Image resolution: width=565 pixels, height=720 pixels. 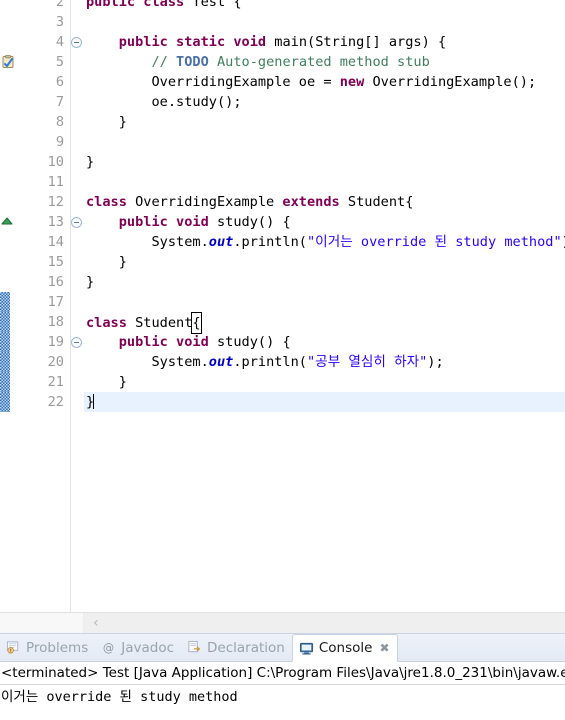 What do you see at coordinates (192, 222) in the screenshot?
I see `code-token-kw: void` at bounding box center [192, 222].